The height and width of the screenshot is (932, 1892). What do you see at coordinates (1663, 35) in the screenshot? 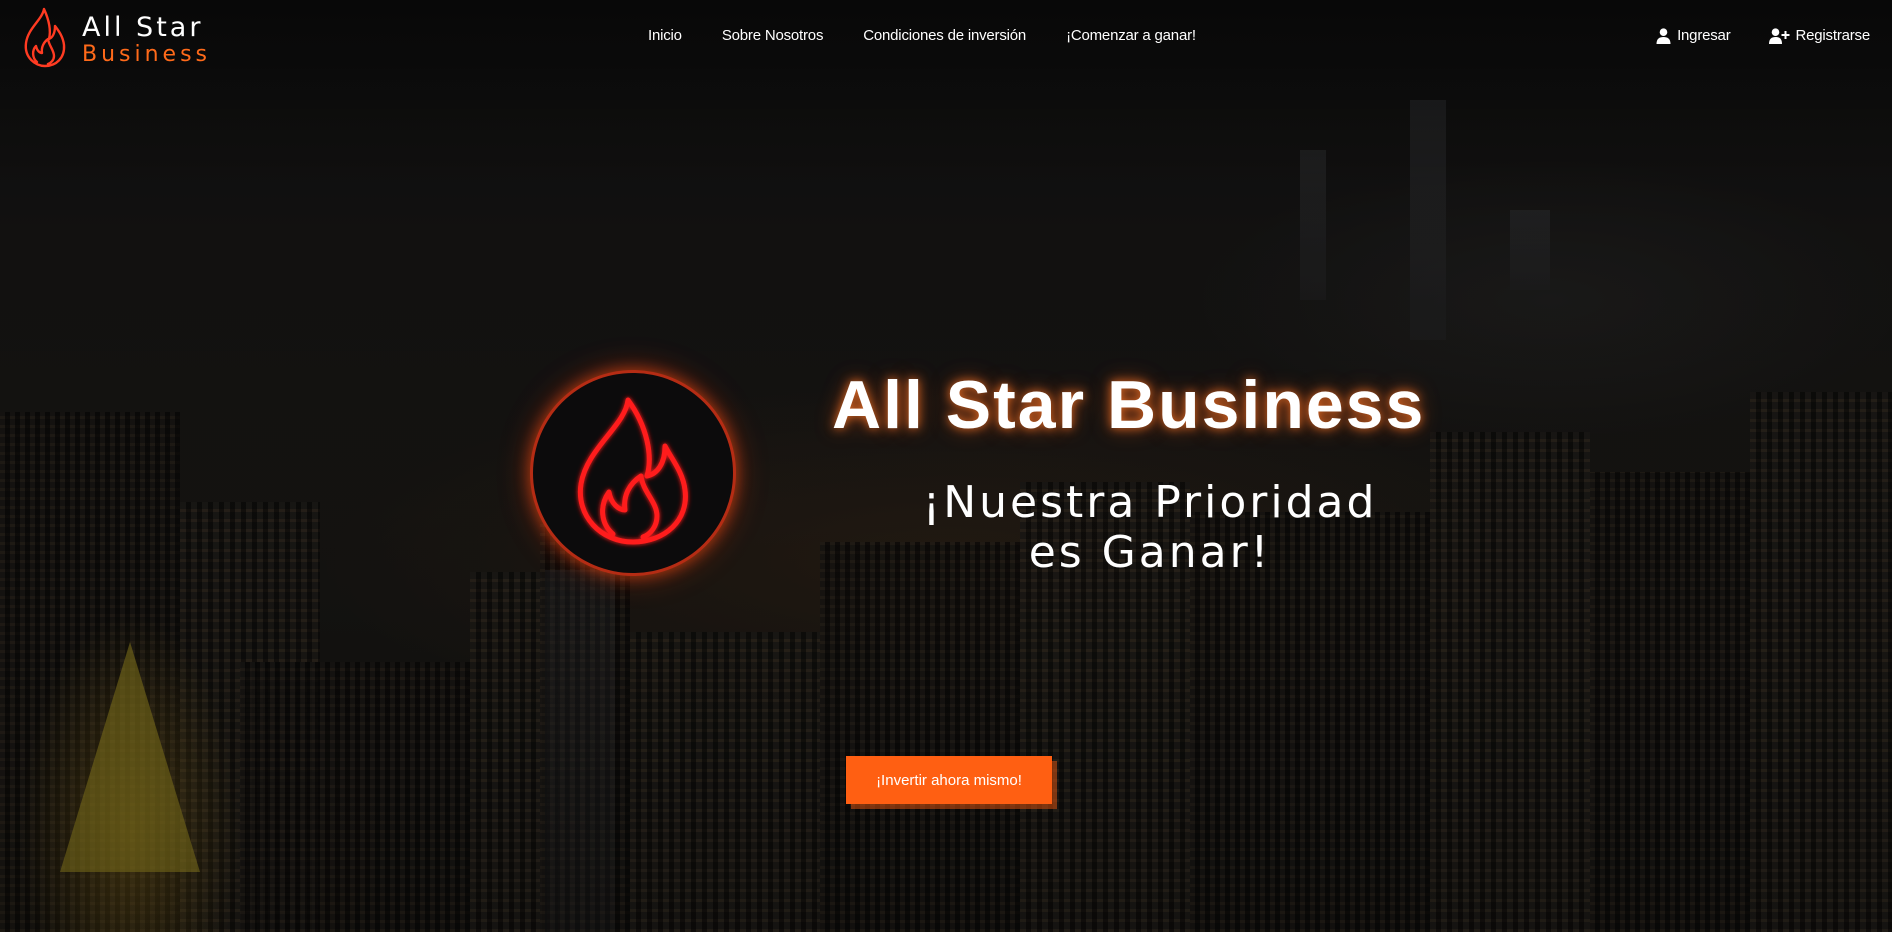
I see `user-icon` at bounding box center [1663, 35].